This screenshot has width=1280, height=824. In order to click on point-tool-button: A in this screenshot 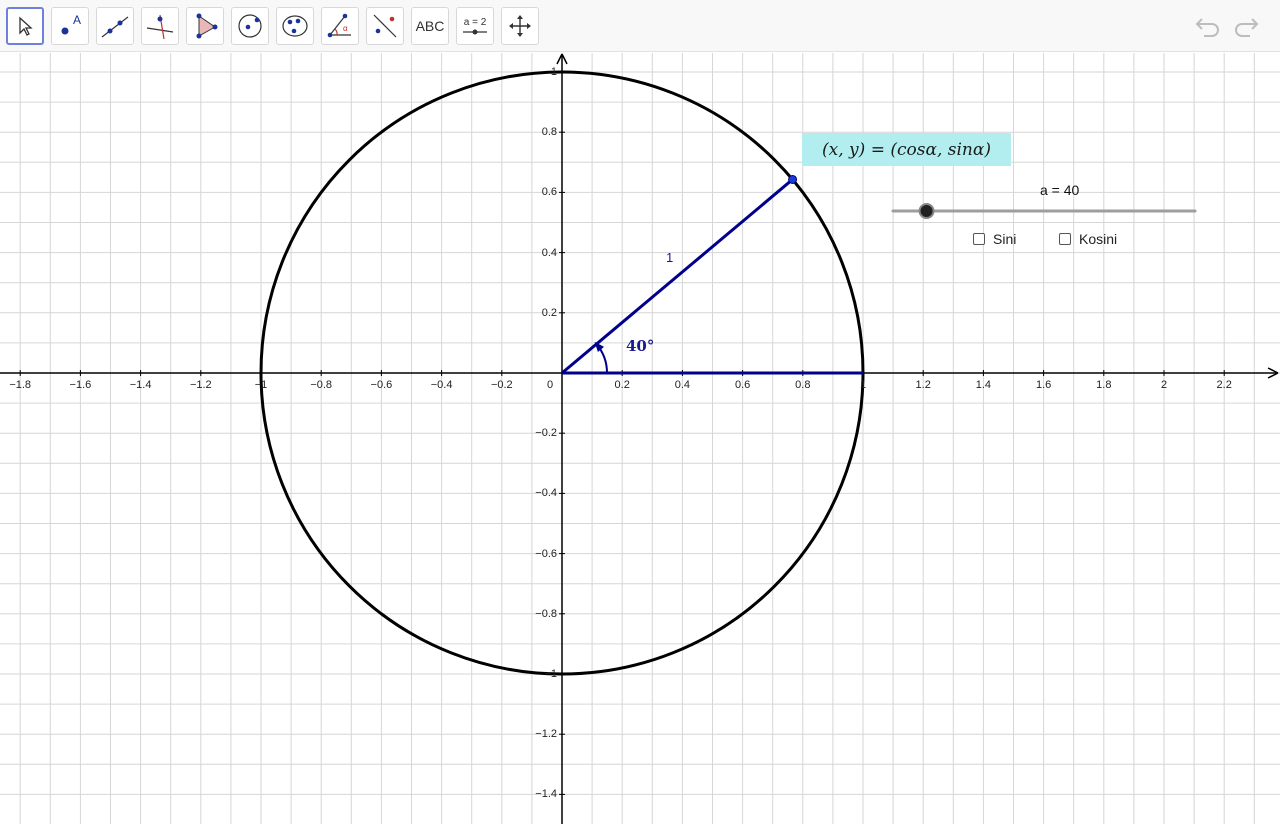, I will do `click(70, 26)`.